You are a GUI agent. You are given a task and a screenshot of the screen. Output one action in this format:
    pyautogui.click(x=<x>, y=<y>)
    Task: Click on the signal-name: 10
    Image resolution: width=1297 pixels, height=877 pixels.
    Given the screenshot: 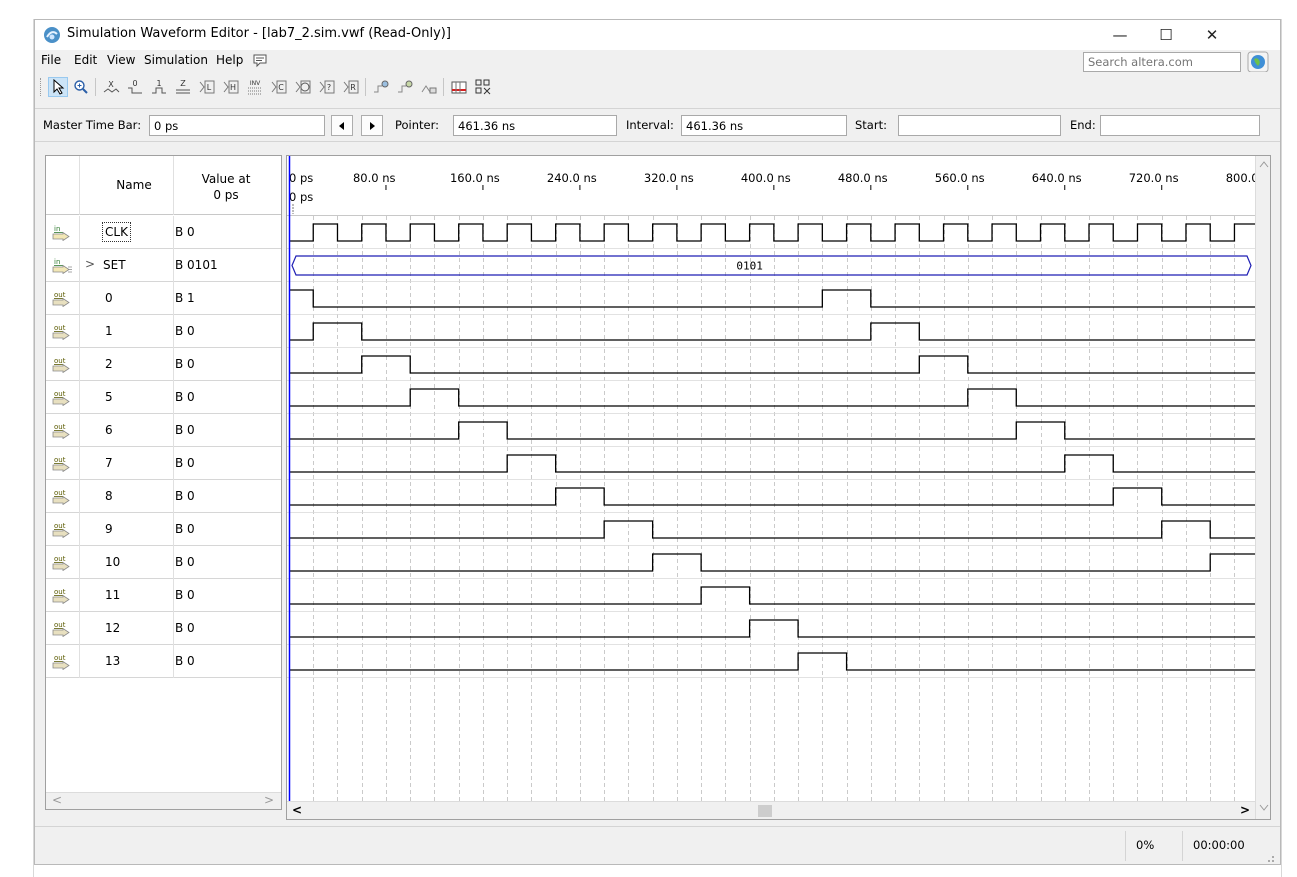 What is the action you would take?
    pyautogui.click(x=113, y=562)
    